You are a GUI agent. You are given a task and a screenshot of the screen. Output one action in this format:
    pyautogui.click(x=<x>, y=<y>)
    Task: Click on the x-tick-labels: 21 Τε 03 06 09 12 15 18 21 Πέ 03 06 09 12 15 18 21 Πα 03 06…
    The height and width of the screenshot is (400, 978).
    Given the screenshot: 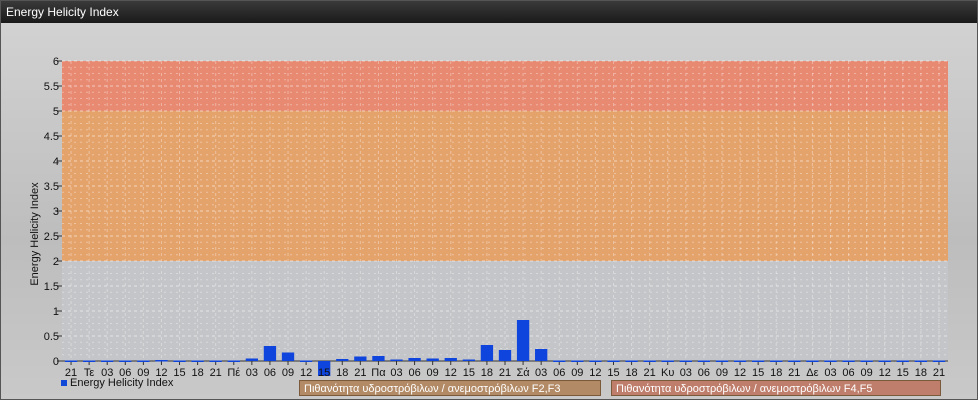 What is the action you would take?
    pyautogui.click(x=505, y=373)
    